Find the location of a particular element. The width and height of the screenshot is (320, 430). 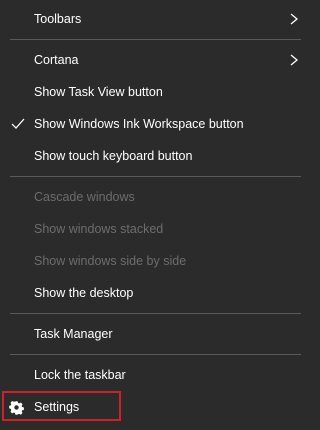

menu-item-label: Show windows stacked is located at coordinates (99, 229).